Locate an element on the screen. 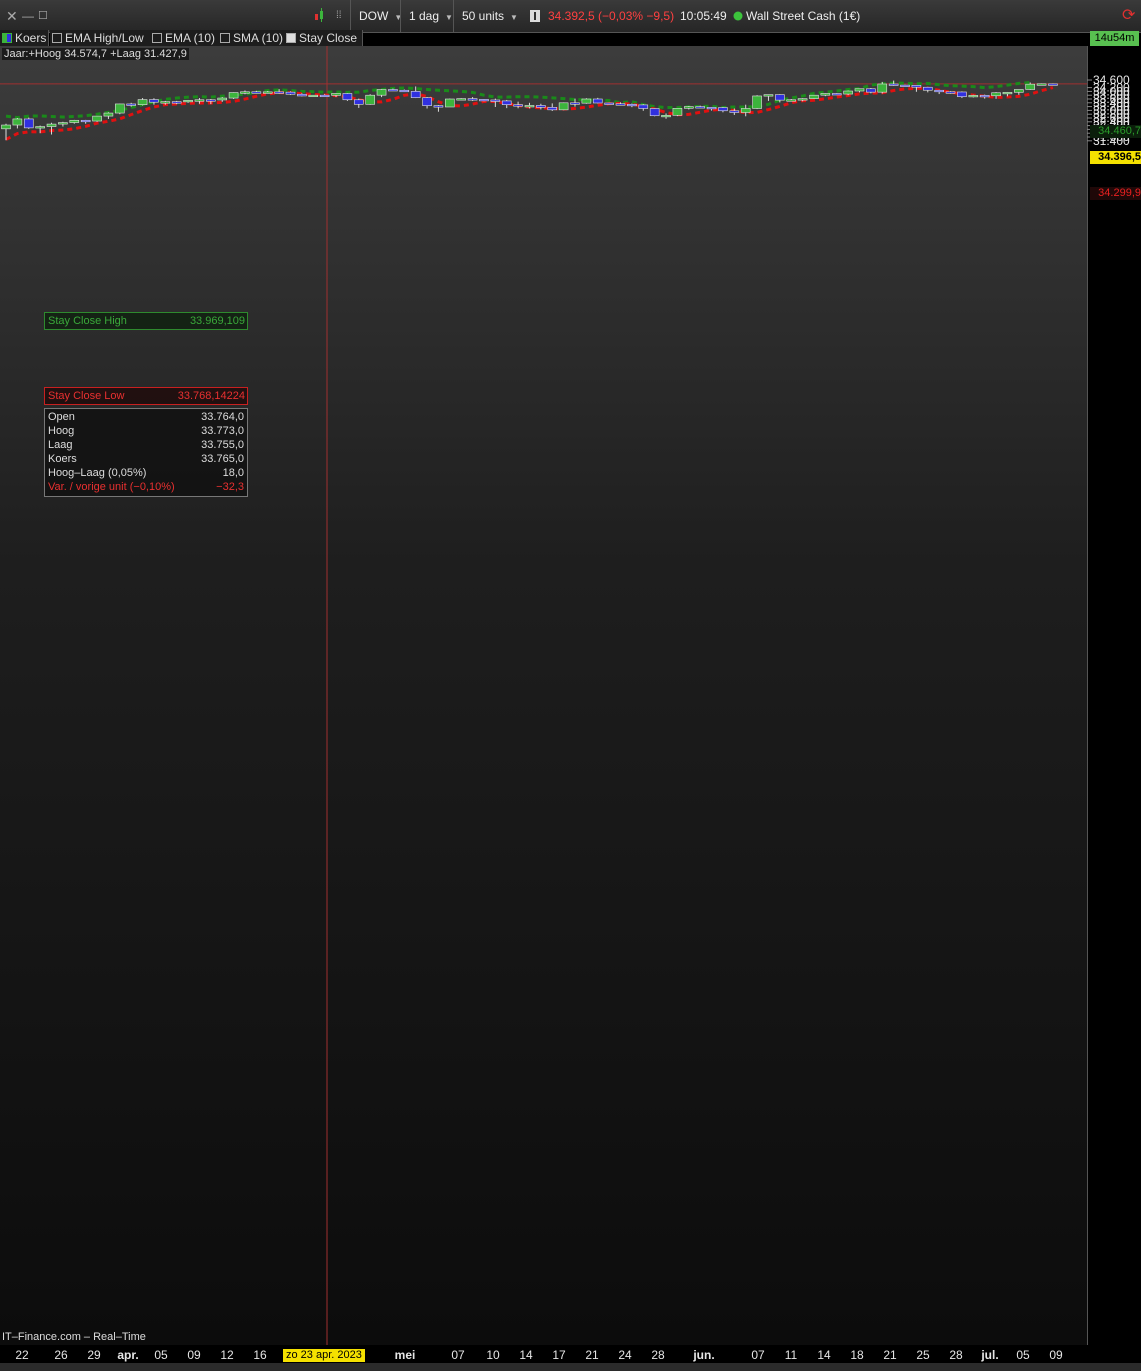 This screenshot has width=1141, height=1371. x-tick-label: 22 is located at coordinates (22, 1355).